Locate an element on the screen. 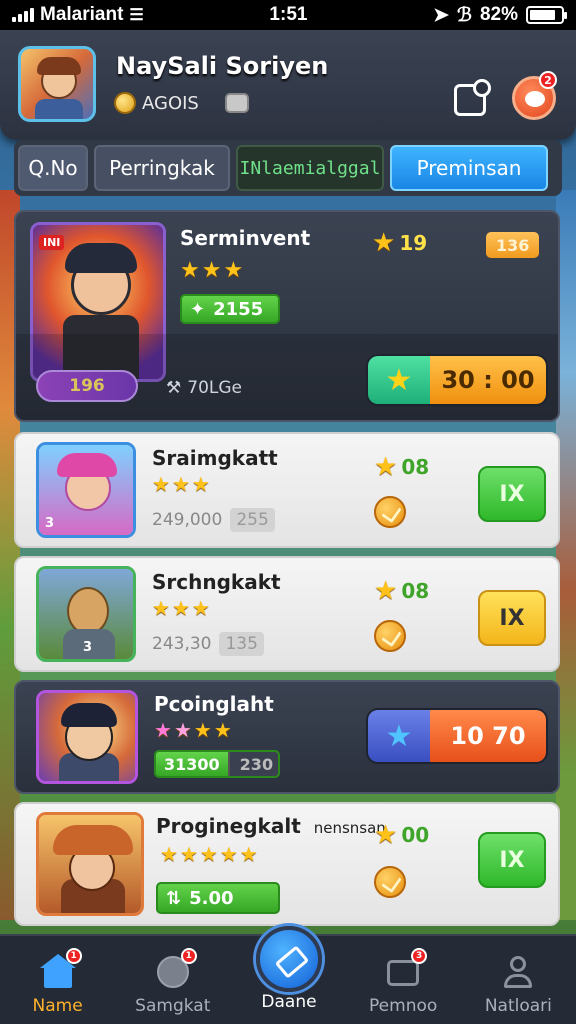  center-action-button is located at coordinates (289, 959).